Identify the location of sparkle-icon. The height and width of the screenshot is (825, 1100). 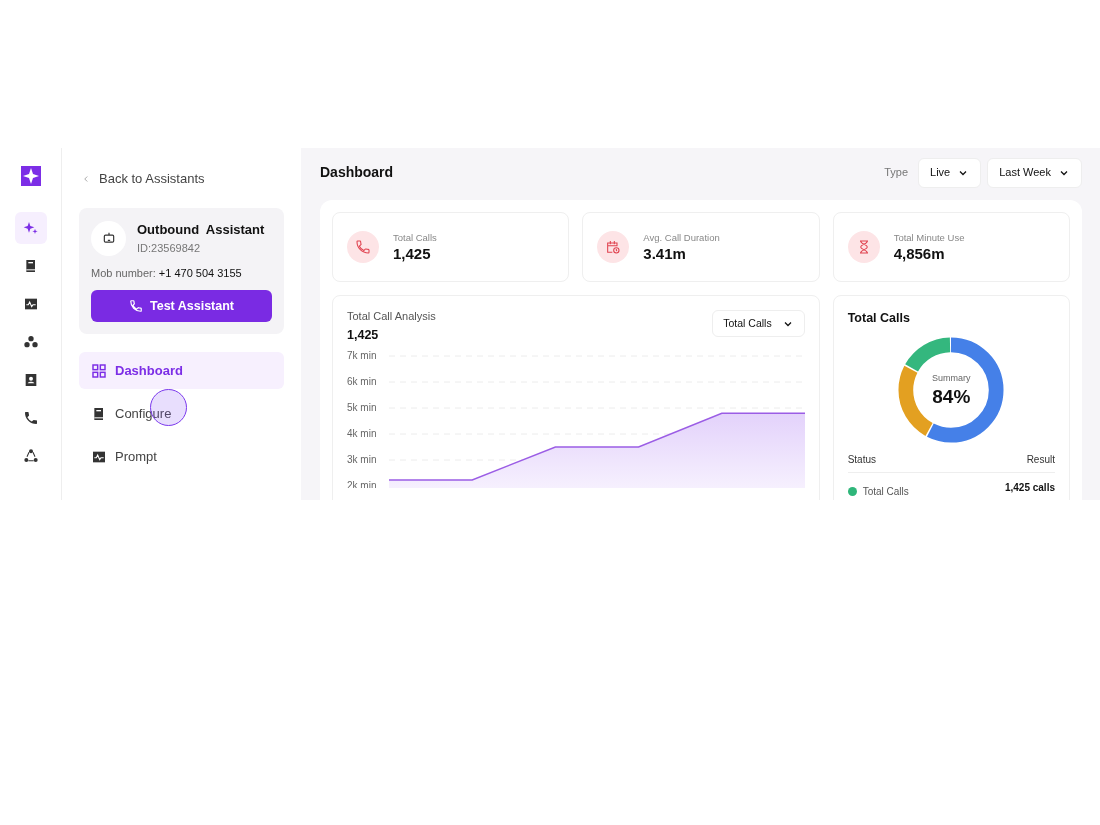
(30, 228).